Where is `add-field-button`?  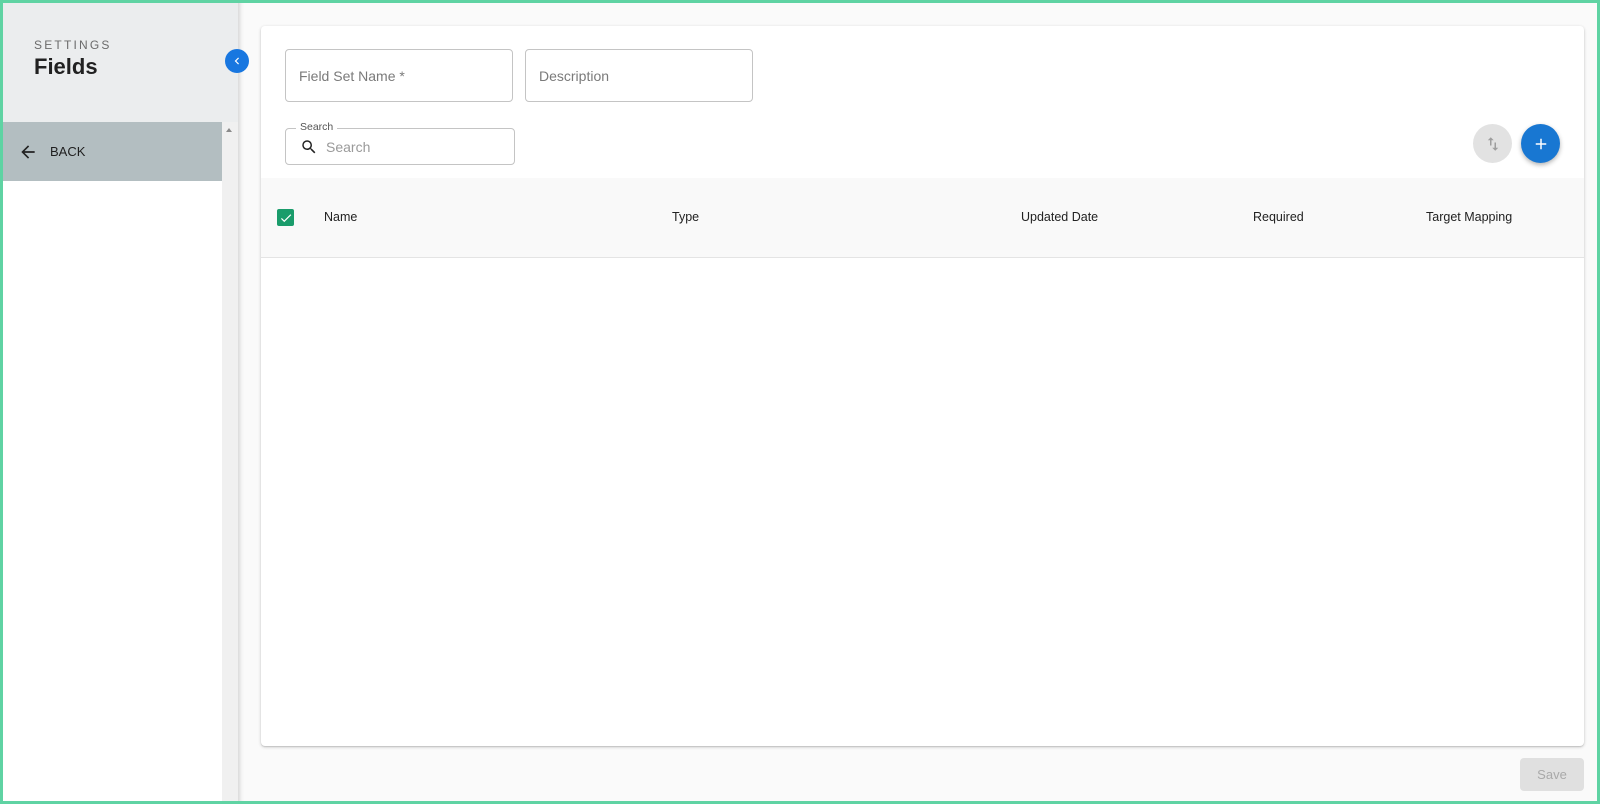
add-field-button is located at coordinates (1540, 143).